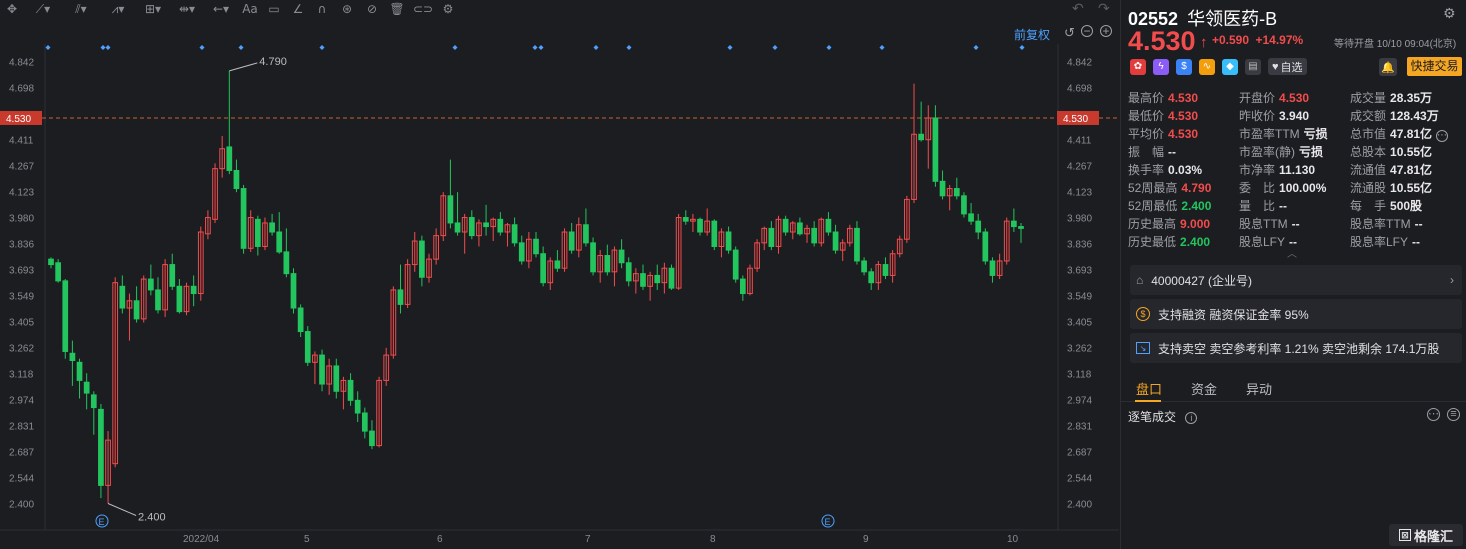 The height and width of the screenshot is (549, 1466). Describe the element at coordinates (1253, 66) in the screenshot. I see `note-icon: ▤` at that location.